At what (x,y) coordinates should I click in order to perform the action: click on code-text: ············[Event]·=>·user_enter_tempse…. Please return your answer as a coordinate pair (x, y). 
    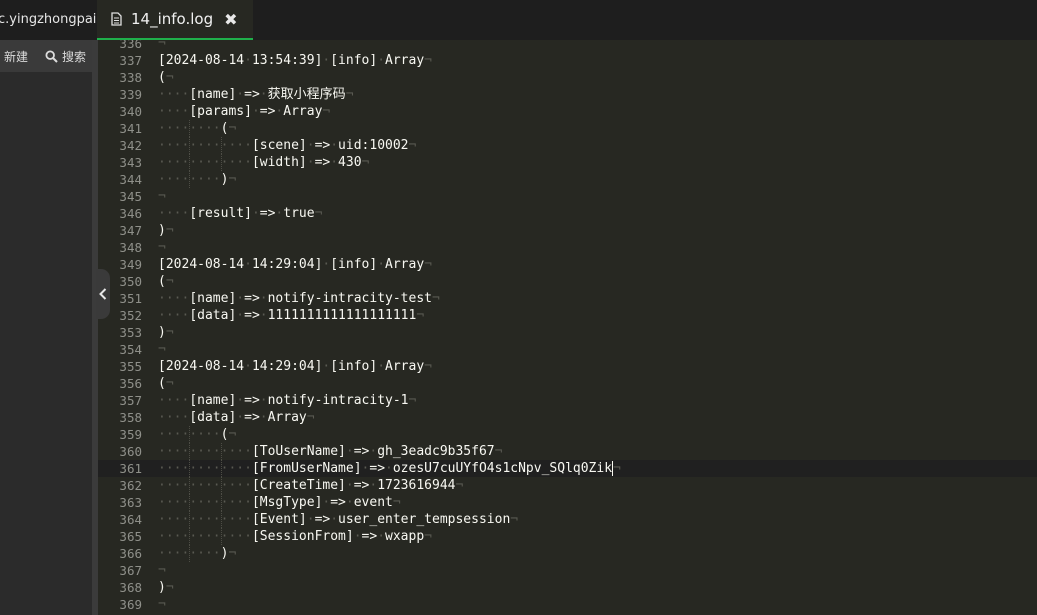
    Looking at the image, I should click on (338, 519).